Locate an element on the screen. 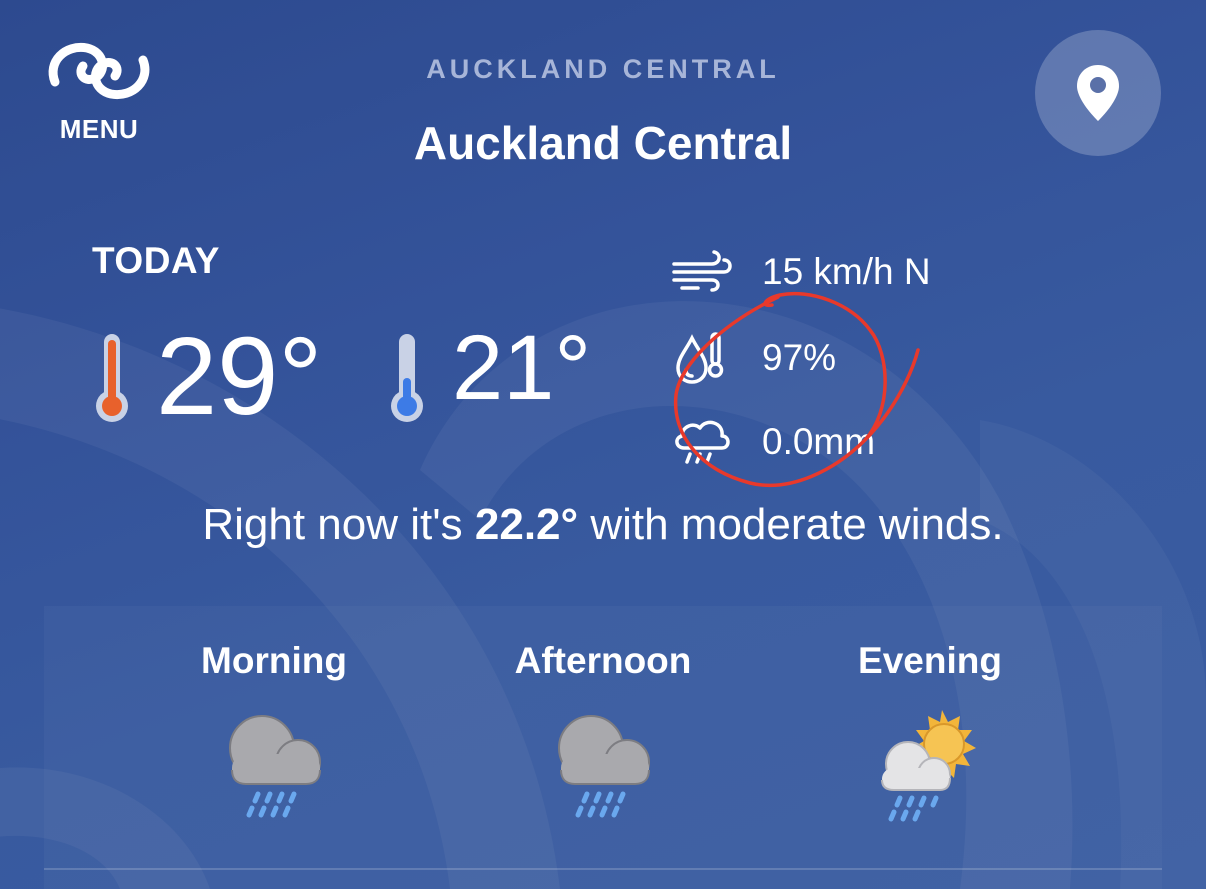  humidity-stat: 97% is located at coordinates (752, 358).